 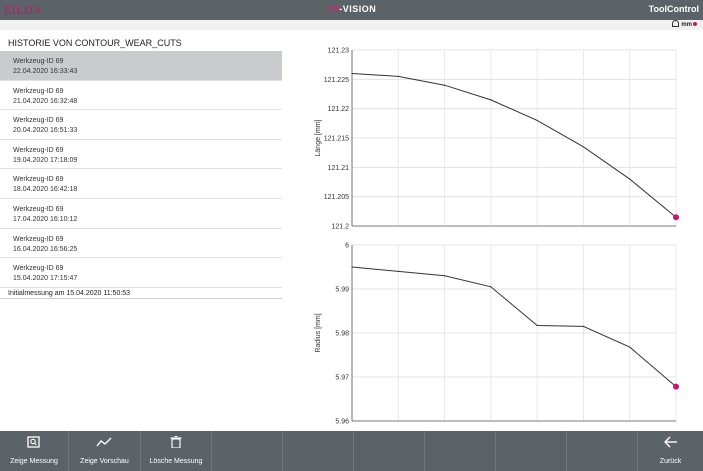 What do you see at coordinates (670, 451) in the screenshot?
I see `back-button: Zurück` at bounding box center [670, 451].